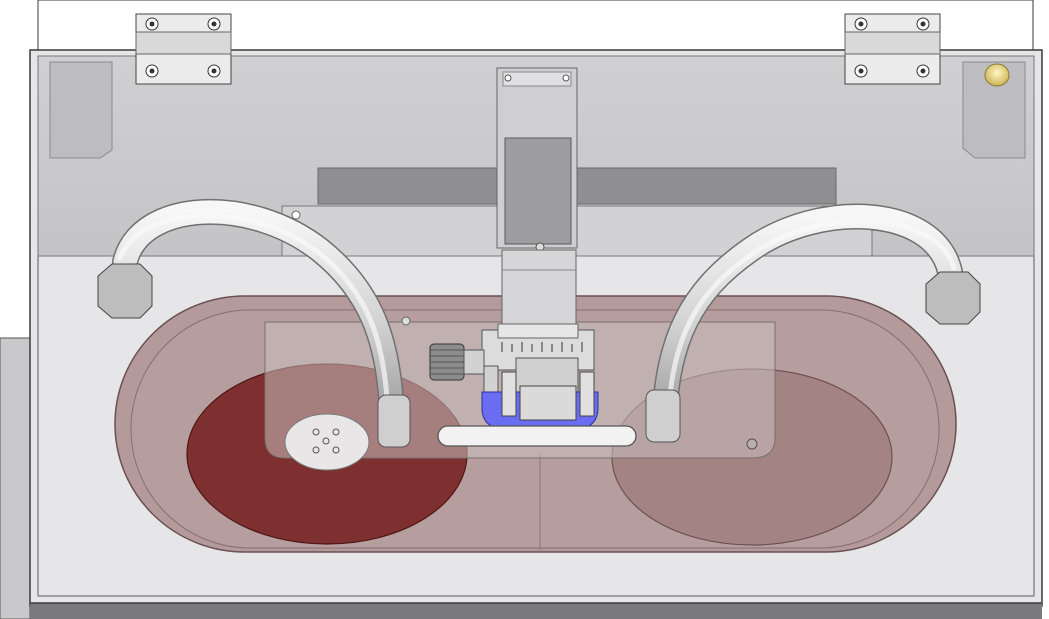 The width and height of the screenshot is (1049, 619). I want to click on base-strip, so click(536, 611).